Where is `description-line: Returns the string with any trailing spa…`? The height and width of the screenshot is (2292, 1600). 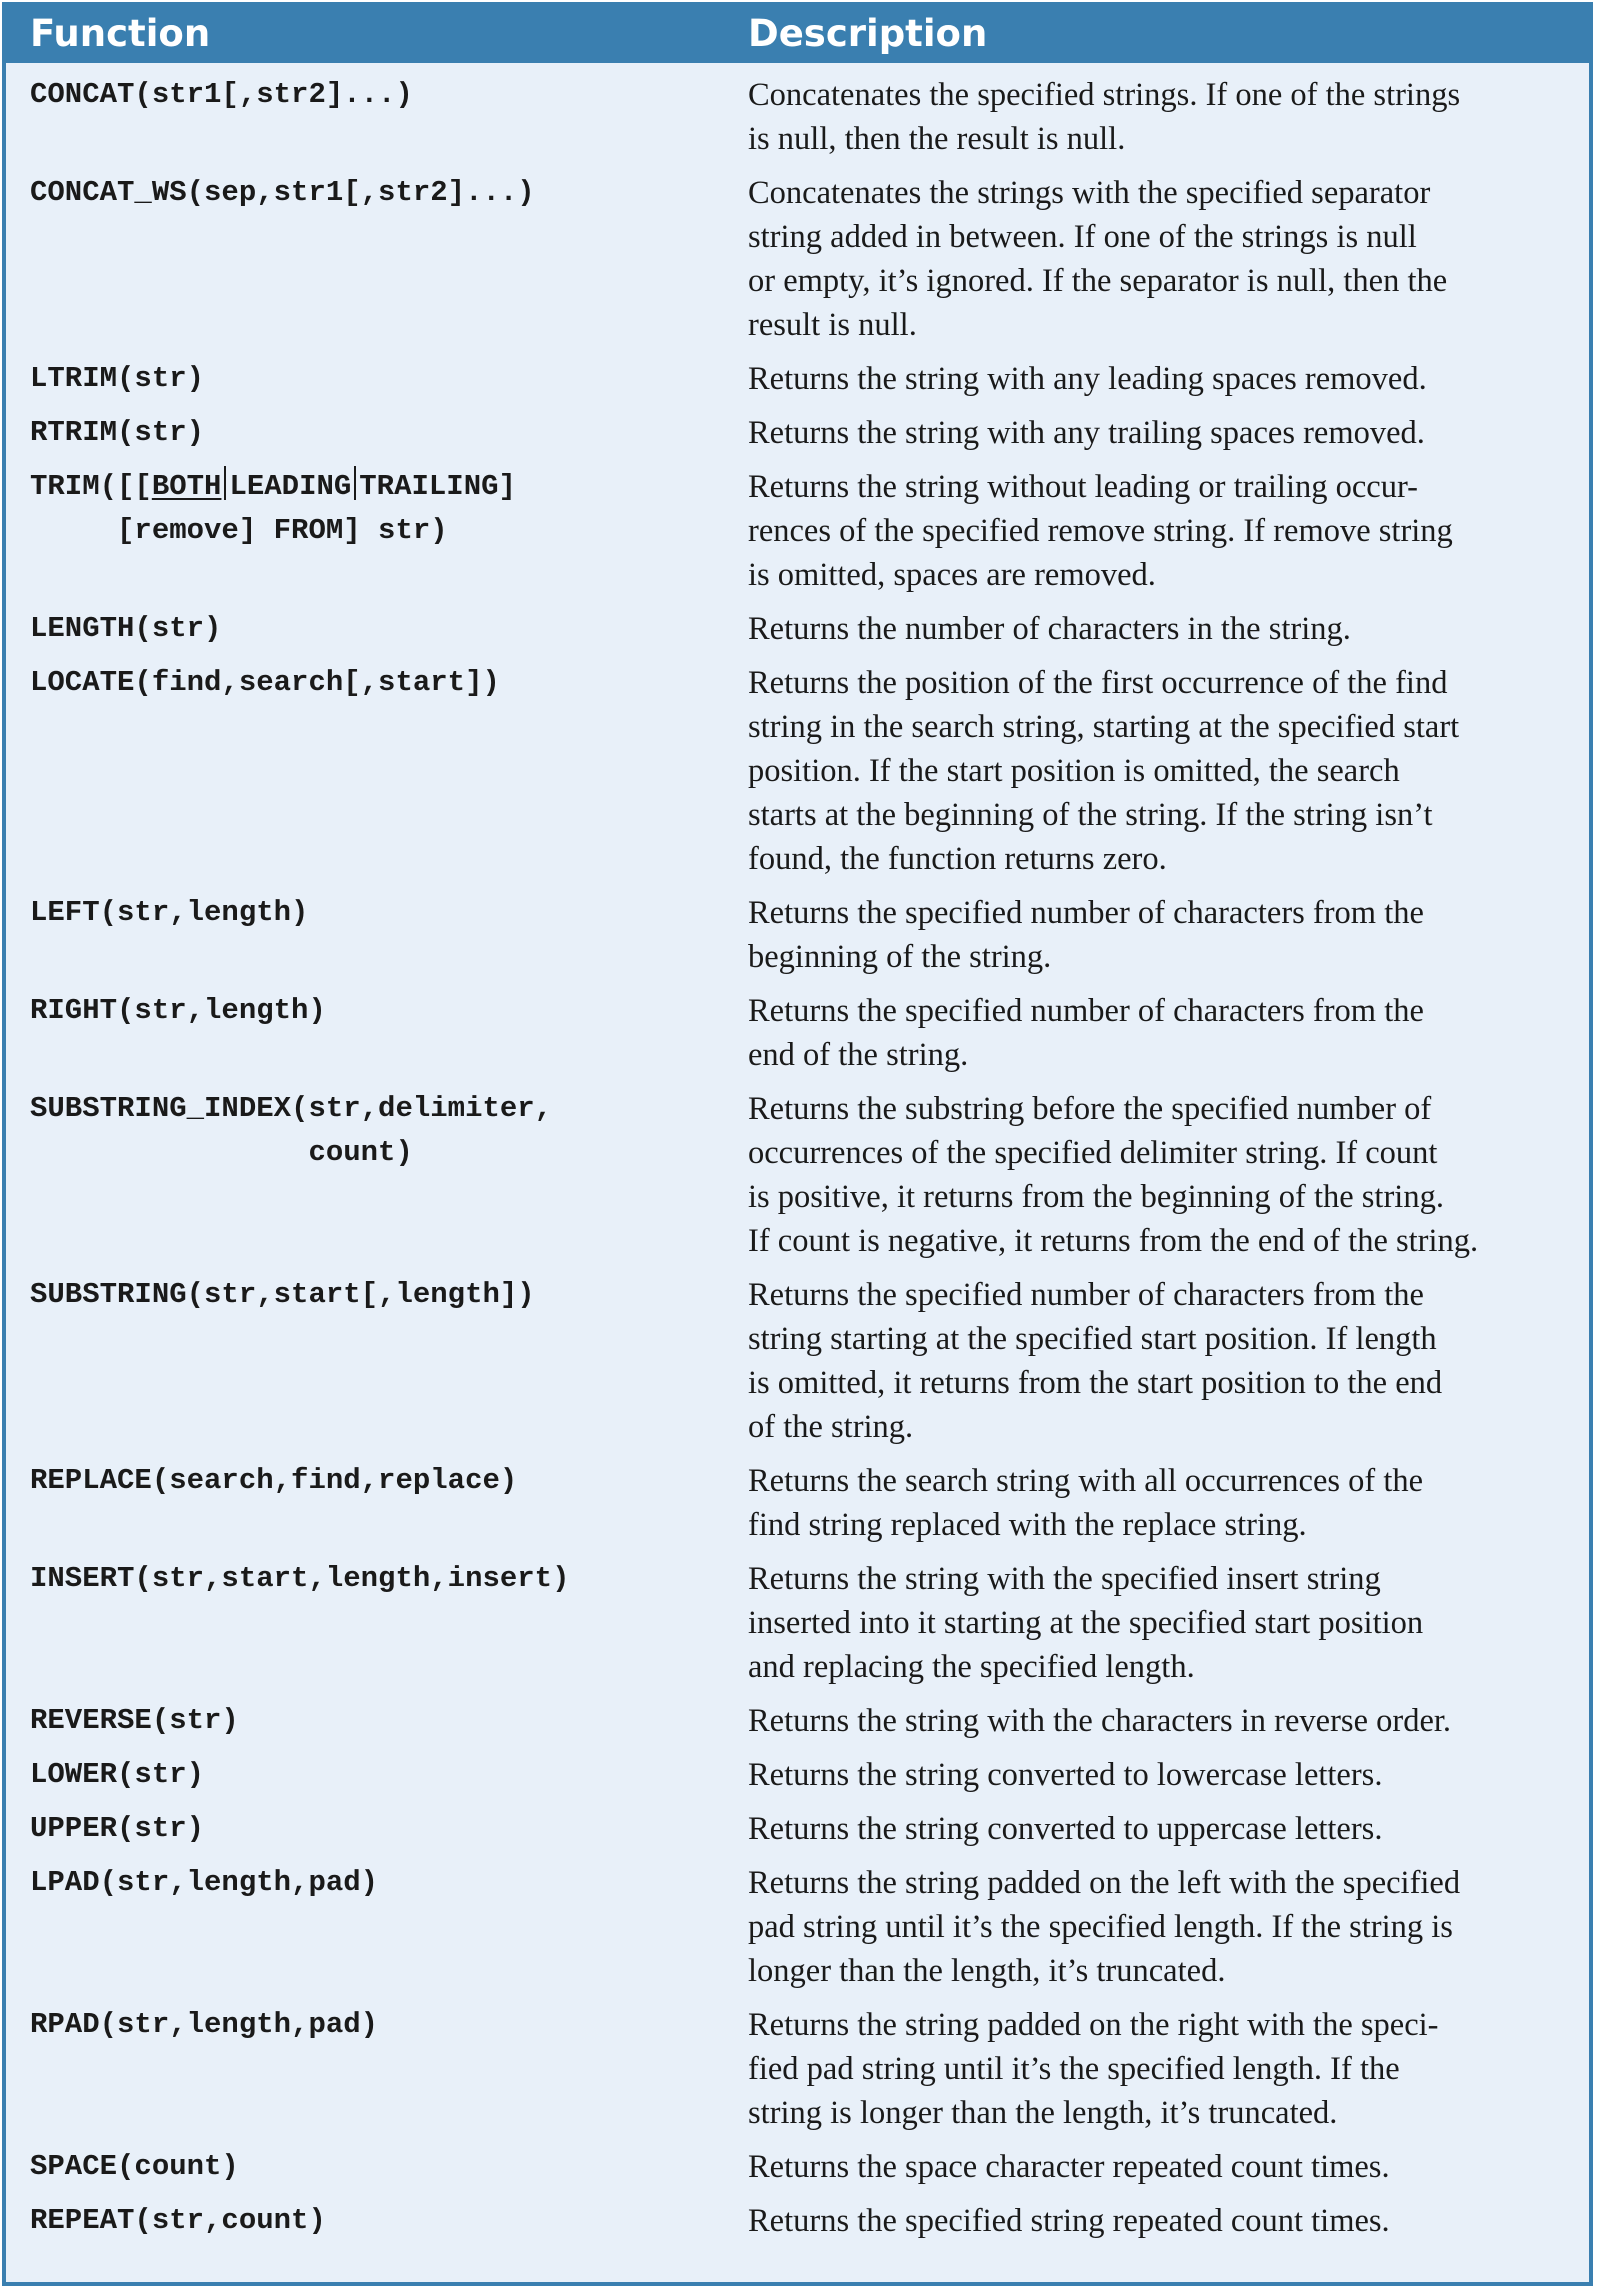 description-line: Returns the string with any trailing spa… is located at coordinates (1086, 433).